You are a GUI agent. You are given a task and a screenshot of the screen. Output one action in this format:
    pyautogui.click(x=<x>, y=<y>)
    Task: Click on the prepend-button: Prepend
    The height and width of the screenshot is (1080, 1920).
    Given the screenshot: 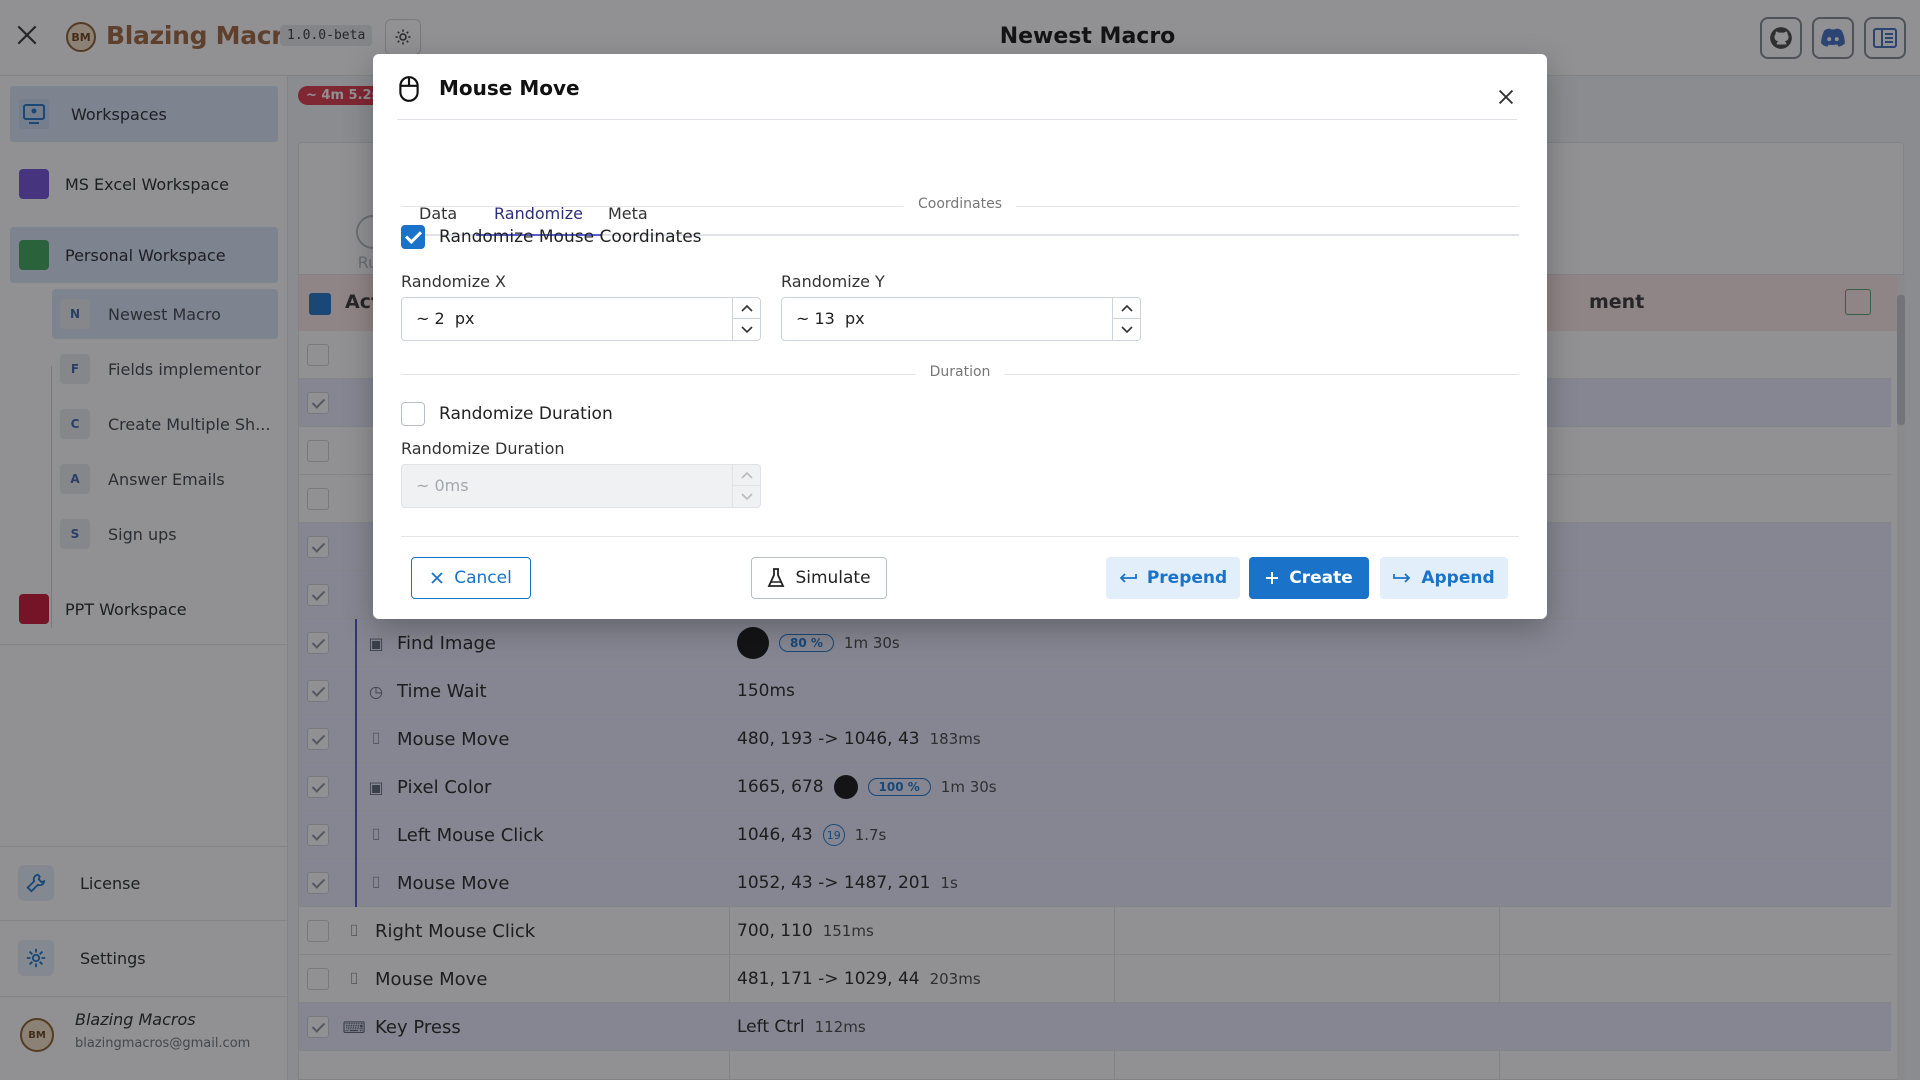 What is the action you would take?
    pyautogui.click(x=1173, y=578)
    